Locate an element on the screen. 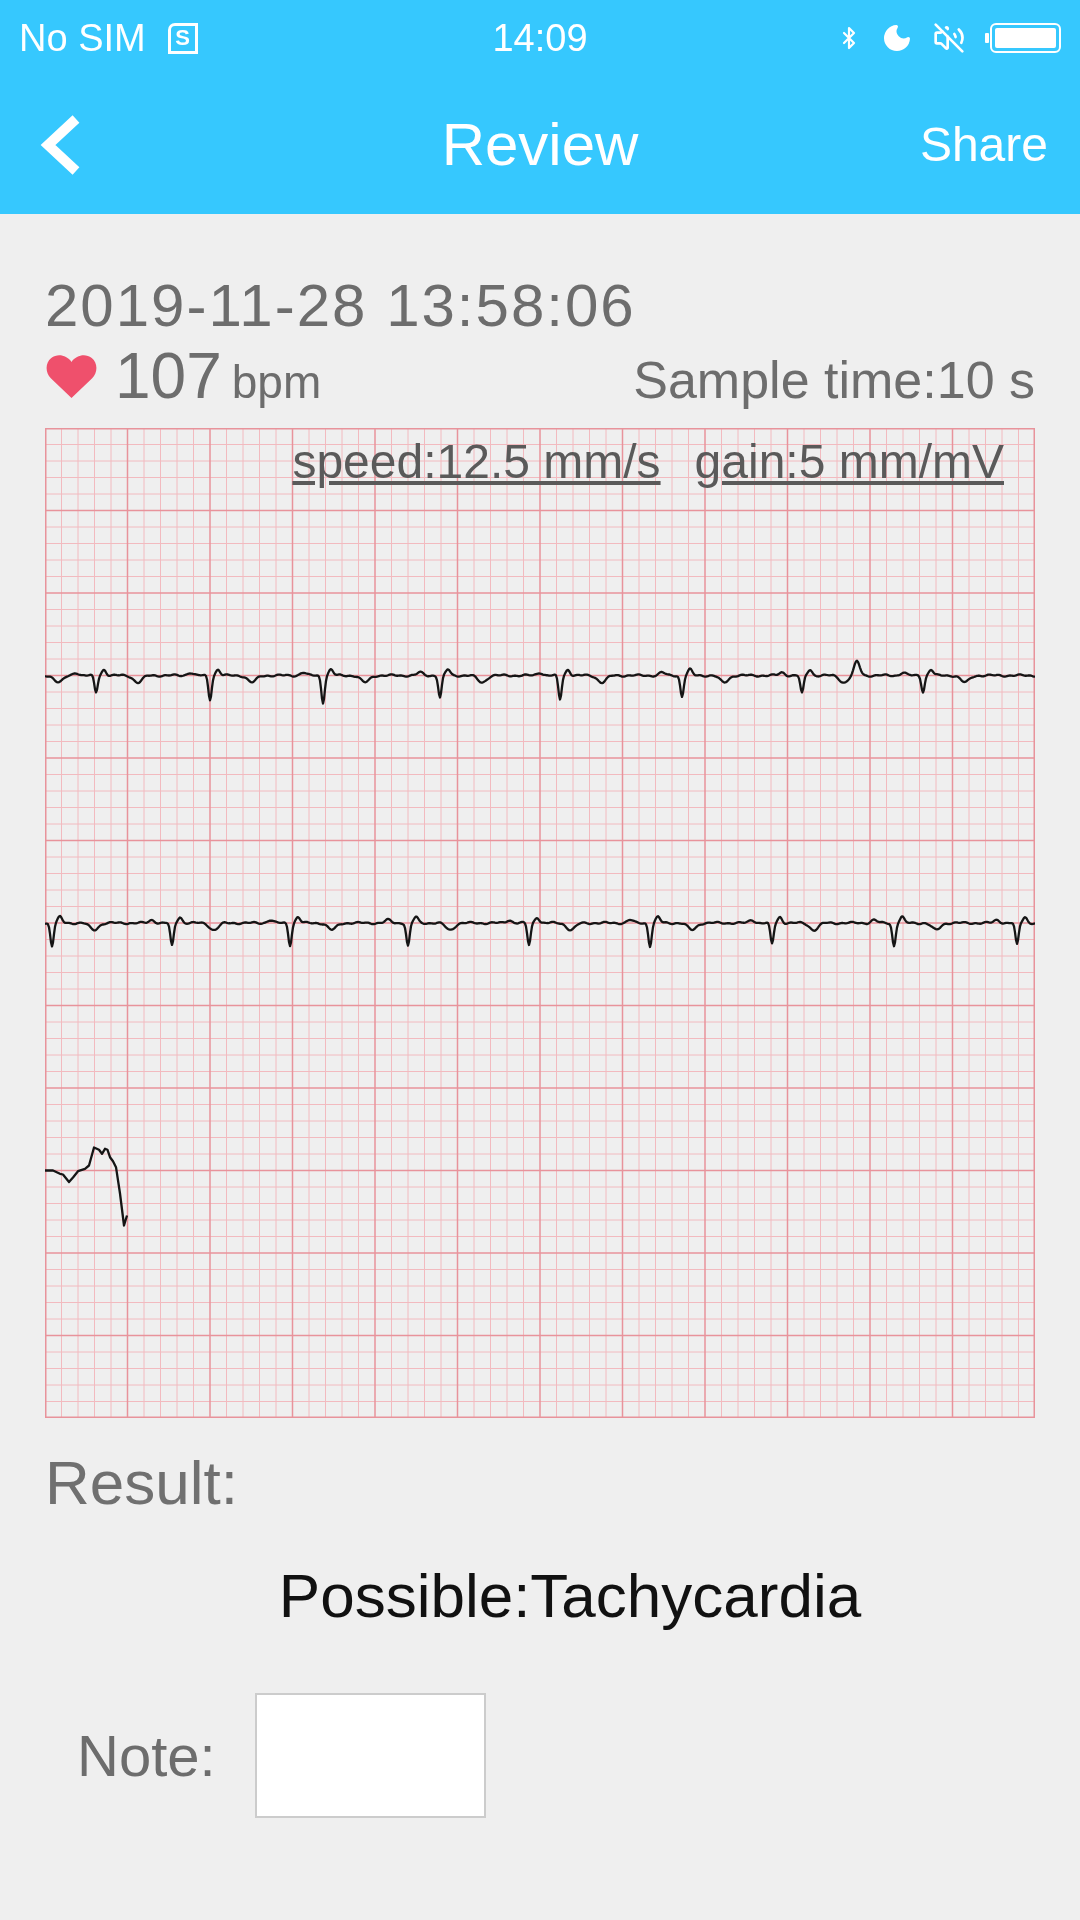 This screenshot has width=1080, height=1920. result-label: Result: is located at coordinates (142, 1483).